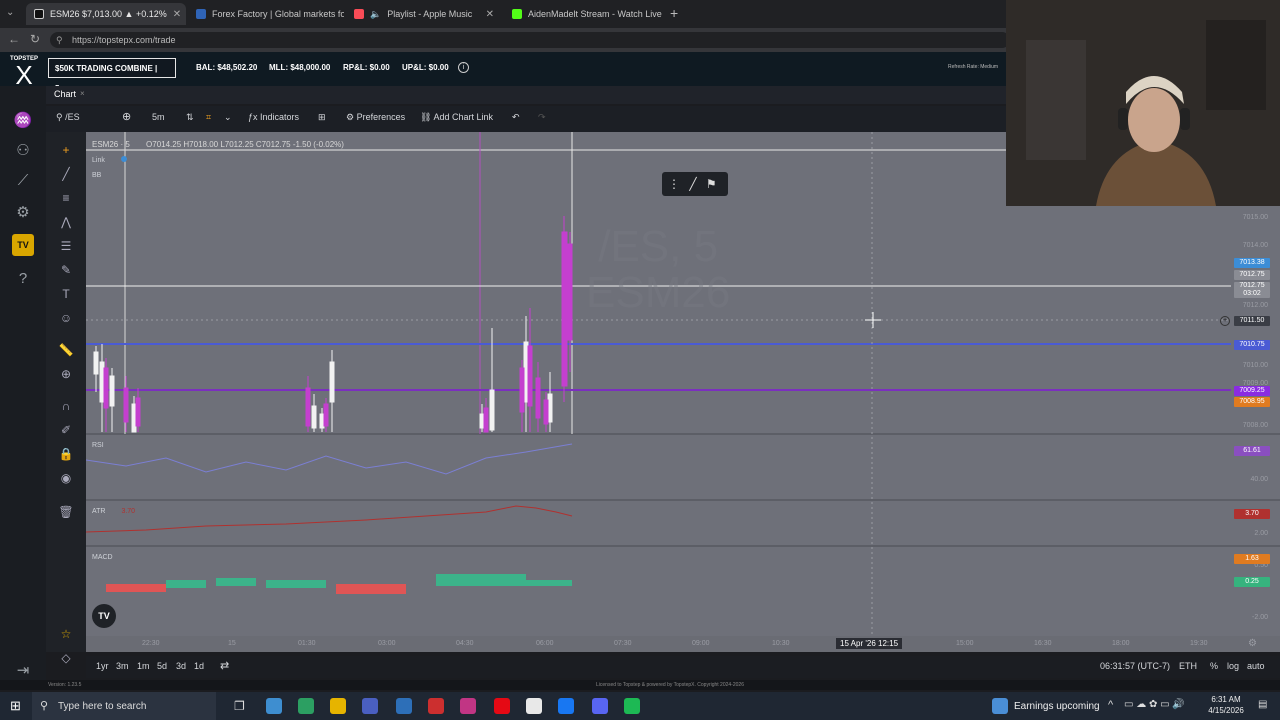 This screenshot has width=1280, height=720. Describe the element at coordinates (542, 117) in the screenshot. I see `redo-icon: ↷` at that location.